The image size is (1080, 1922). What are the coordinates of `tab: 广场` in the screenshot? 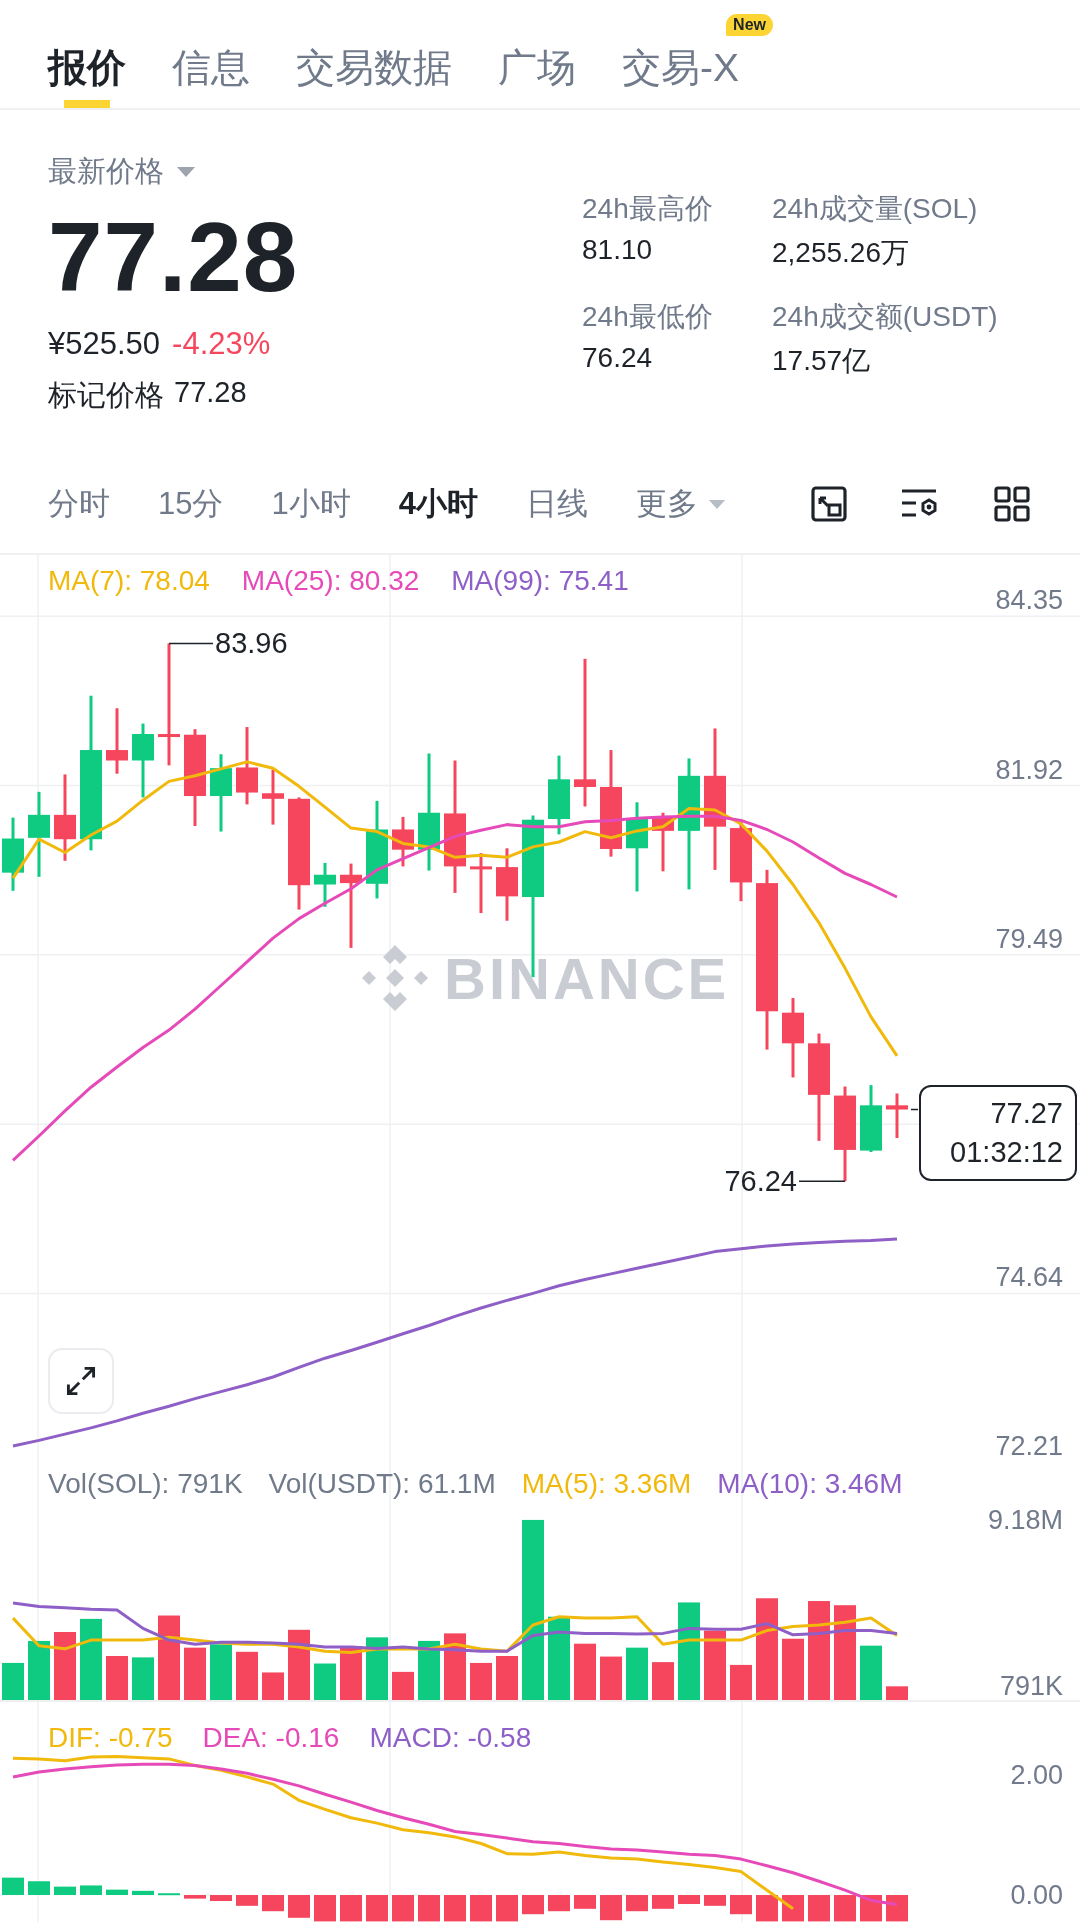 It's located at (537, 54).